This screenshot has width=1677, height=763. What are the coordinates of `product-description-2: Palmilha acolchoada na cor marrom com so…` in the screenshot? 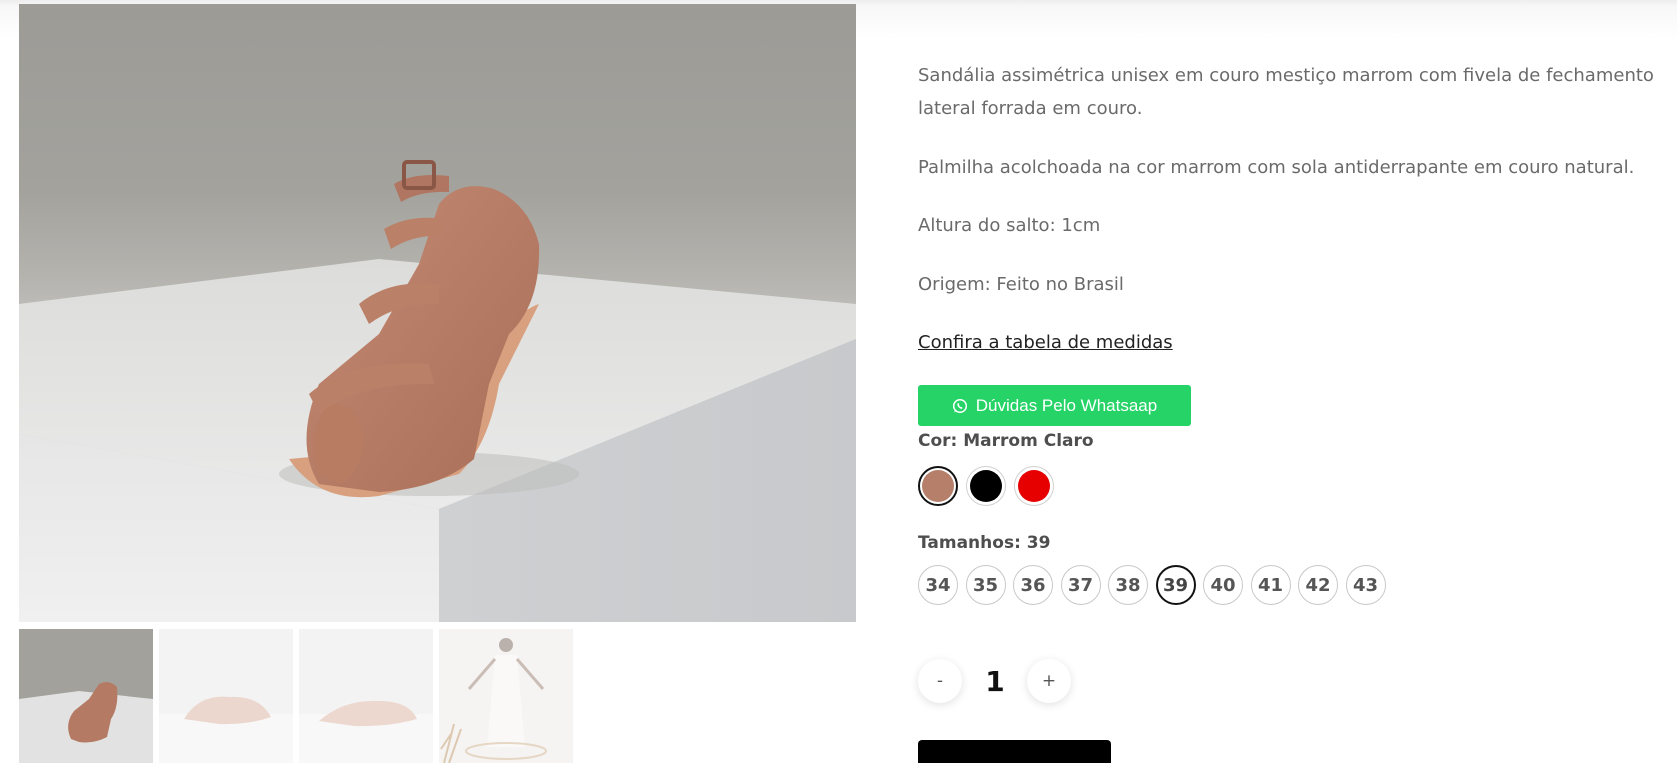 It's located at (1276, 167).